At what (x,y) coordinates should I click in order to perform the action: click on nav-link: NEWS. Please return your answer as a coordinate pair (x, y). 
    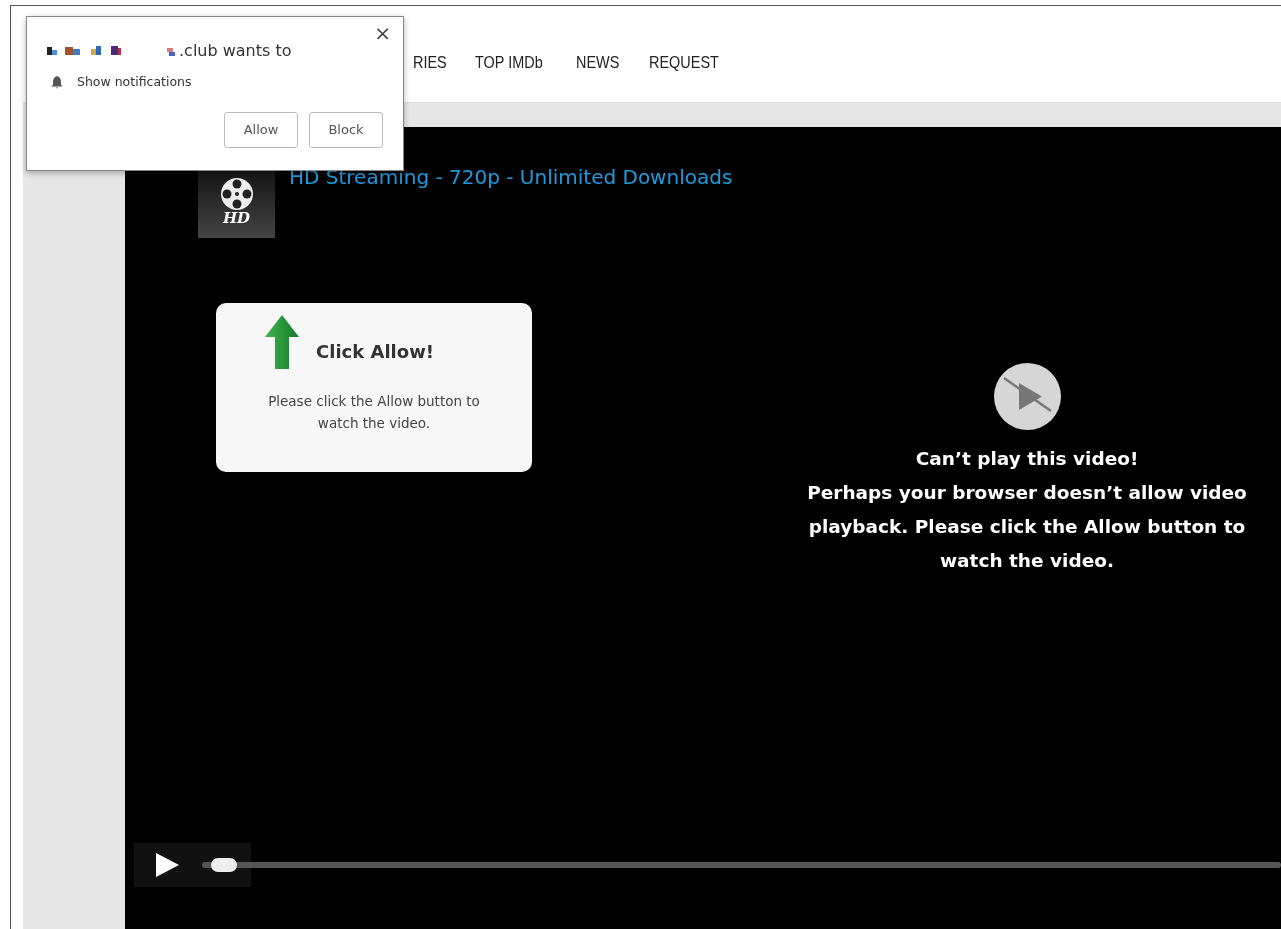
    Looking at the image, I should click on (598, 63).